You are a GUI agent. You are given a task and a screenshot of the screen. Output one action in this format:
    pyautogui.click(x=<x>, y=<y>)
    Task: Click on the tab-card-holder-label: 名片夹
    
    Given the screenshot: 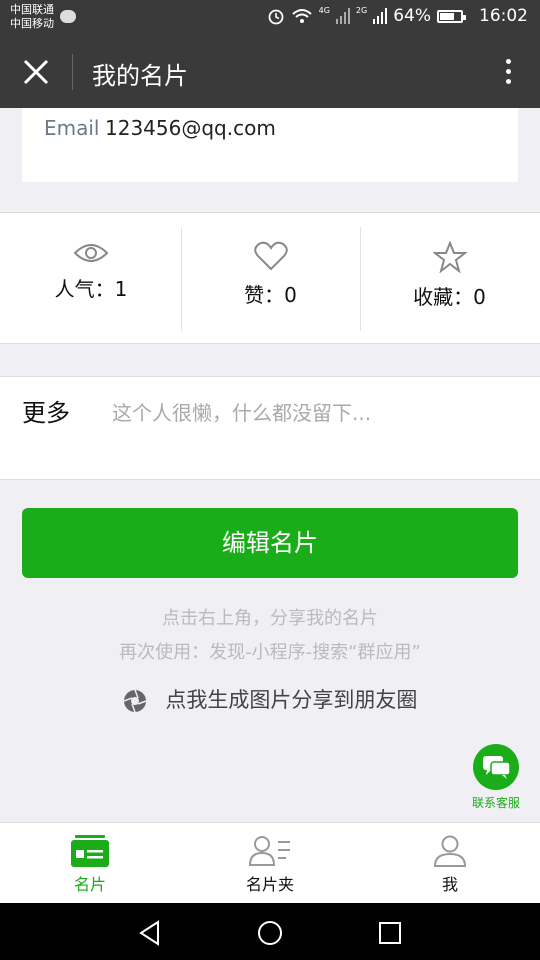 What is the action you would take?
    pyautogui.click(x=269, y=884)
    